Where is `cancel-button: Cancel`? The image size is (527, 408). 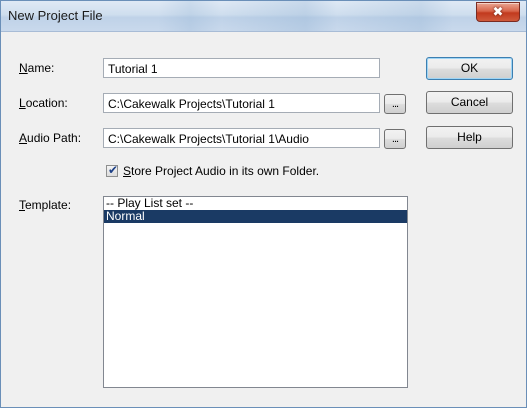 cancel-button: Cancel is located at coordinates (469, 102).